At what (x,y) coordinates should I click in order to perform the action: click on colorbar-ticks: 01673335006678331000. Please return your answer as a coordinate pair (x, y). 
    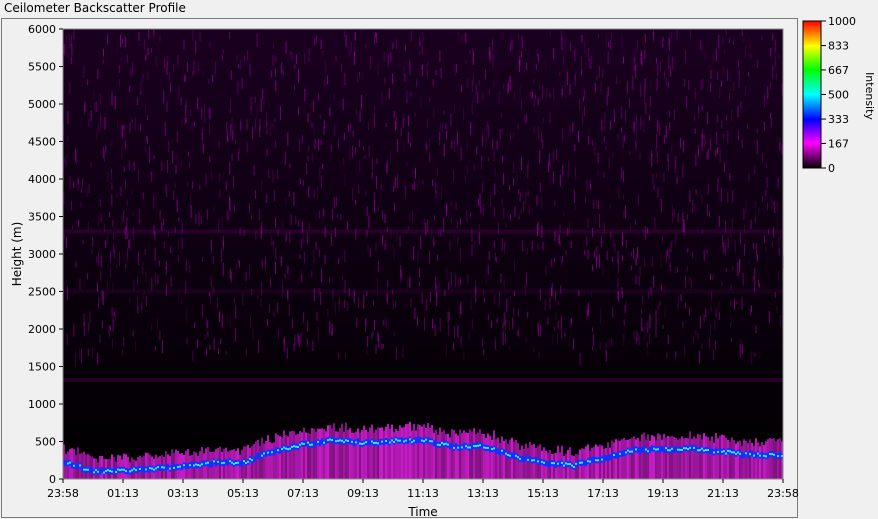
    Looking at the image, I should click on (838, 95).